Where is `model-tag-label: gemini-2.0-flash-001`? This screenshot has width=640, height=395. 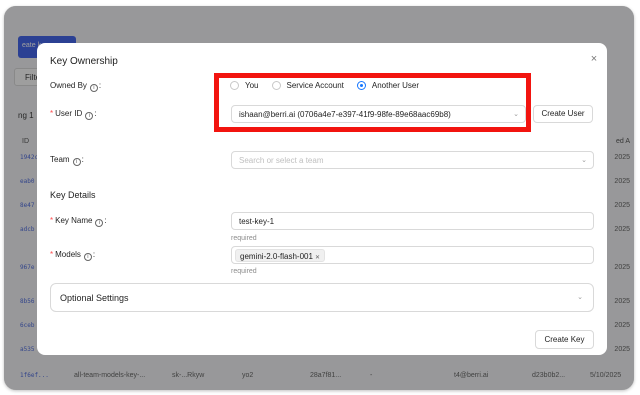
model-tag-label: gemini-2.0-flash-001 is located at coordinates (276, 256).